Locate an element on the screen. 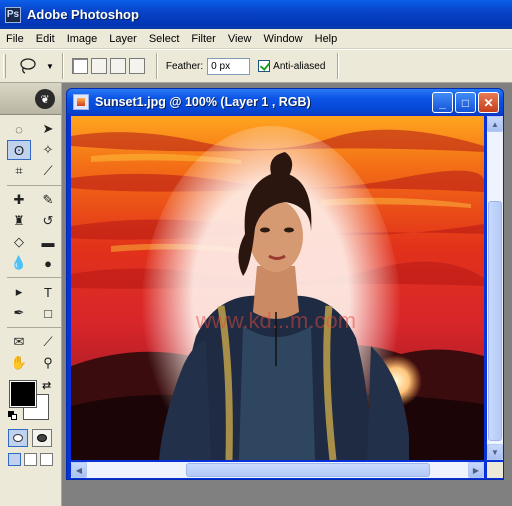 The width and height of the screenshot is (512, 506). gradient-icon: ▬ is located at coordinates (48, 242).